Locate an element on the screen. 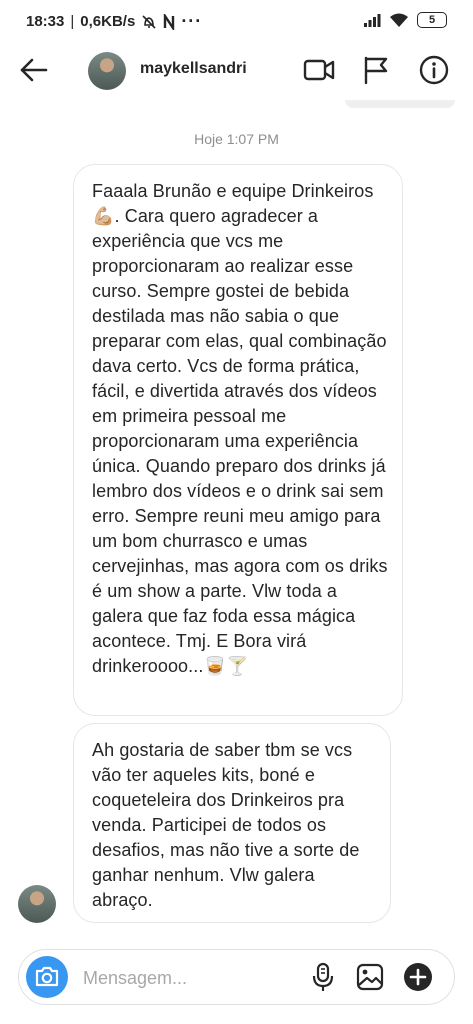 The image size is (473, 1024). back-arrow-icon is located at coordinates (34, 70).